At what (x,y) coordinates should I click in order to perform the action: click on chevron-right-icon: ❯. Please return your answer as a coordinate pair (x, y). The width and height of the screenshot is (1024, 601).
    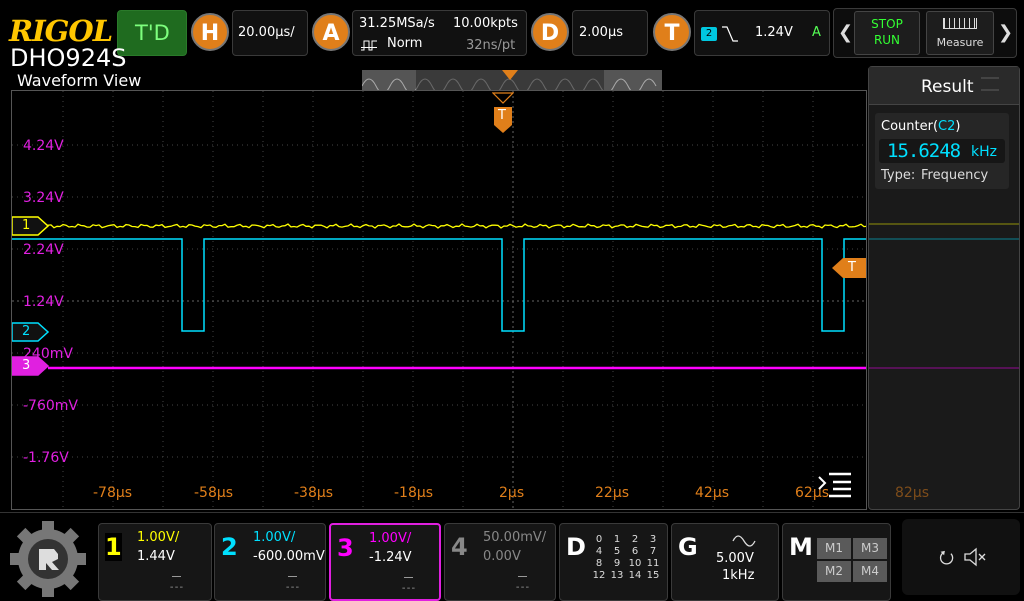
    Looking at the image, I should click on (1005, 32).